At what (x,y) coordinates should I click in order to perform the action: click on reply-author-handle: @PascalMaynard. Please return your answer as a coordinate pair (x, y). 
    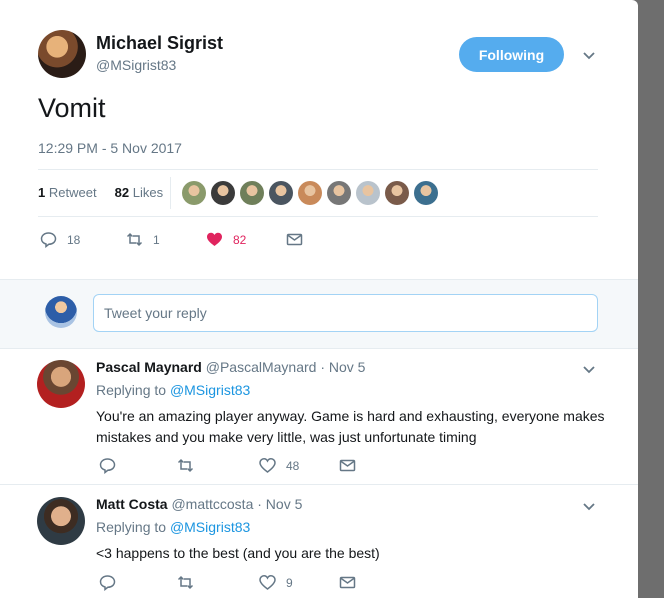
    Looking at the image, I should click on (261, 367).